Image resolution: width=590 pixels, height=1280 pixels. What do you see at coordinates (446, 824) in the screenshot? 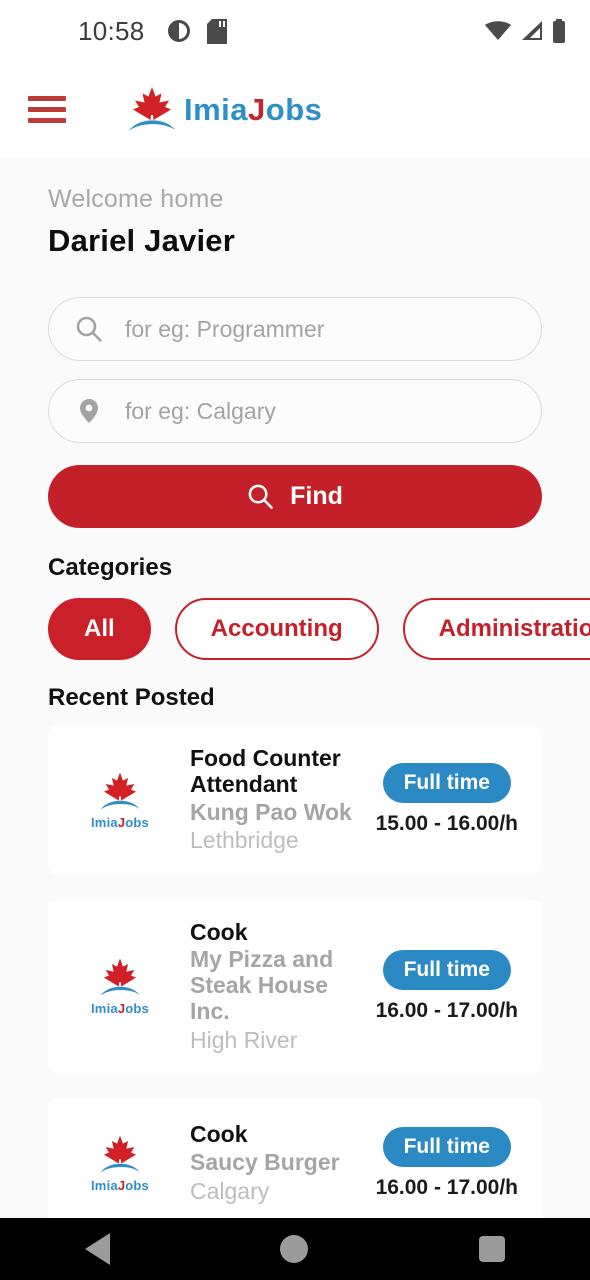
I see `job-salary: 15.00 - 16.00/h` at bounding box center [446, 824].